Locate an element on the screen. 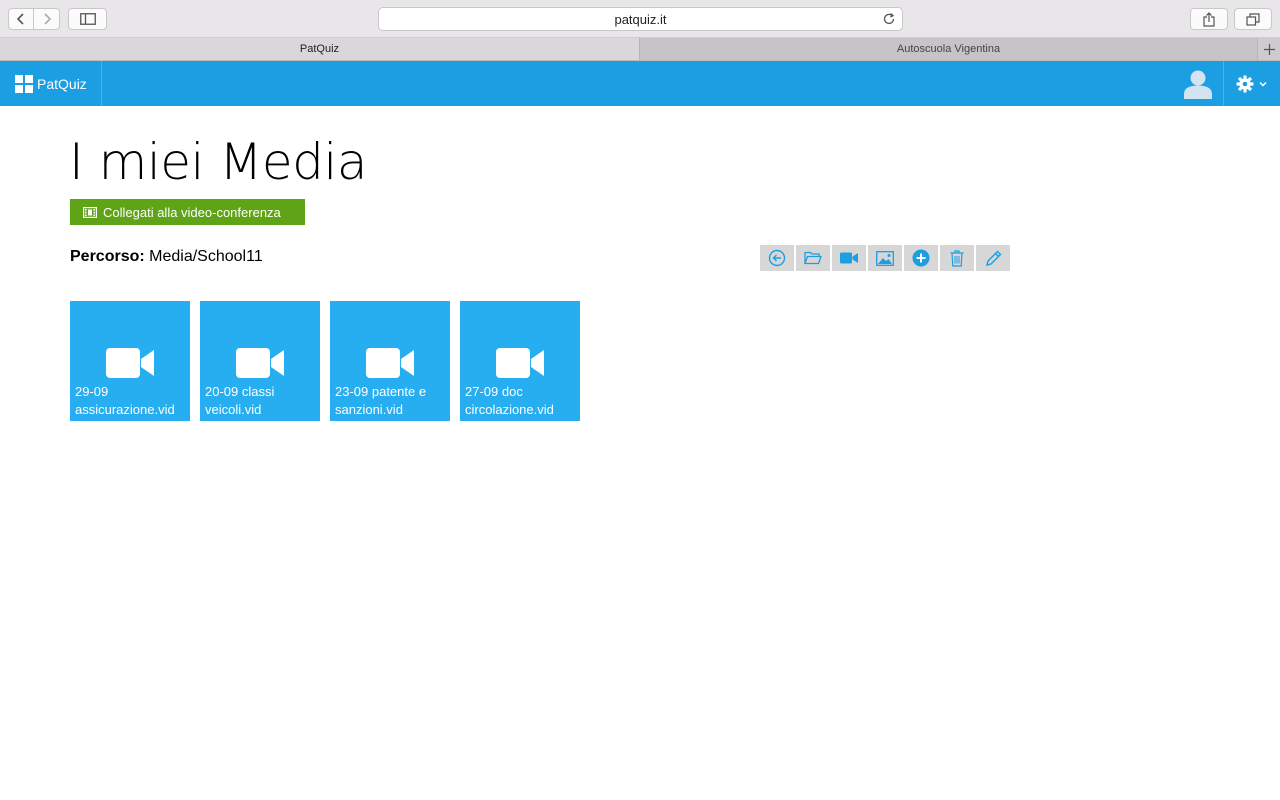 This screenshot has width=1280, height=800. add-video-button is located at coordinates (849, 258).